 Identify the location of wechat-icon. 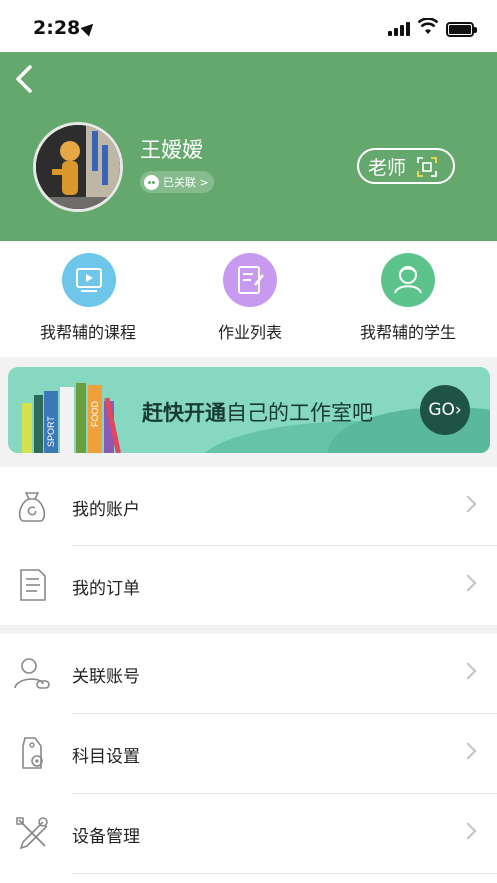
(151, 182).